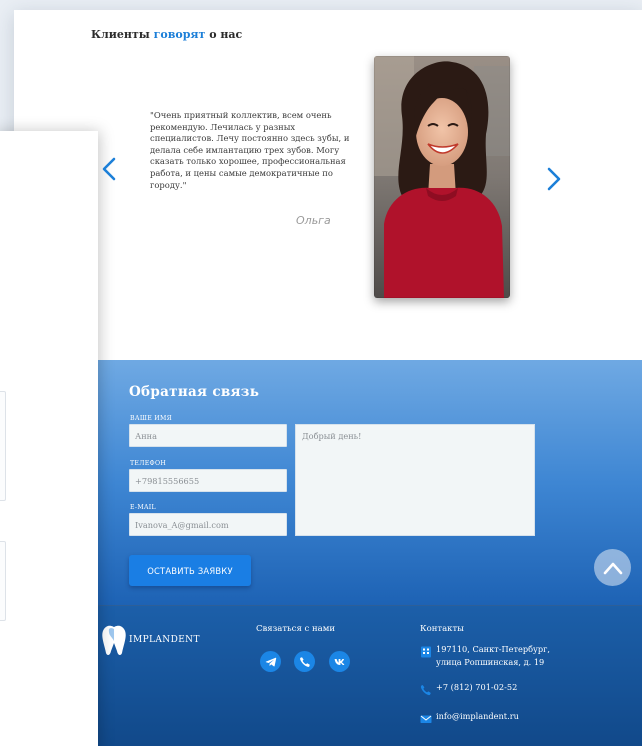 The width and height of the screenshot is (642, 746). I want to click on phone-social-link, so click(304, 661).